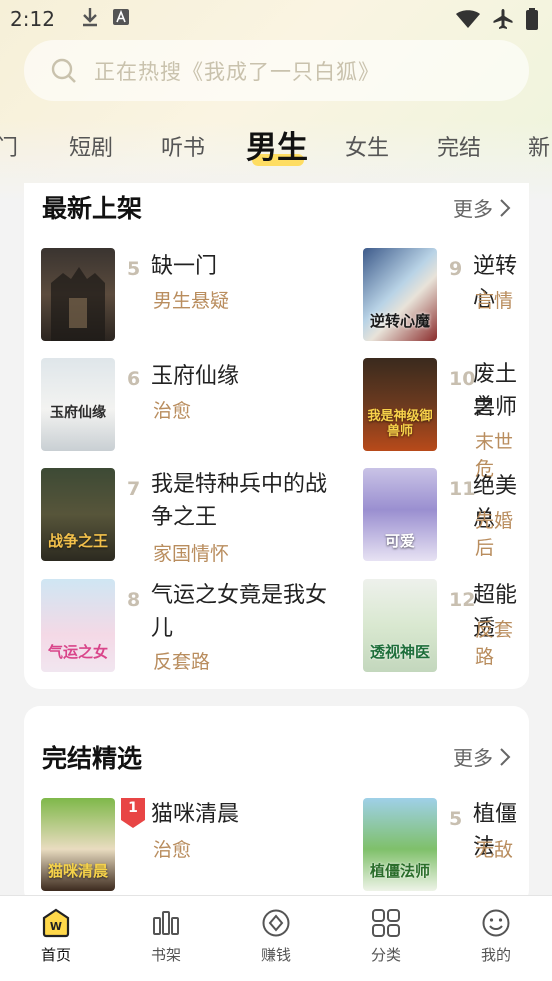 The image size is (552, 981). I want to click on bottom-nav: W 首页 书架 赚钱 分类 我的, so click(276, 938).